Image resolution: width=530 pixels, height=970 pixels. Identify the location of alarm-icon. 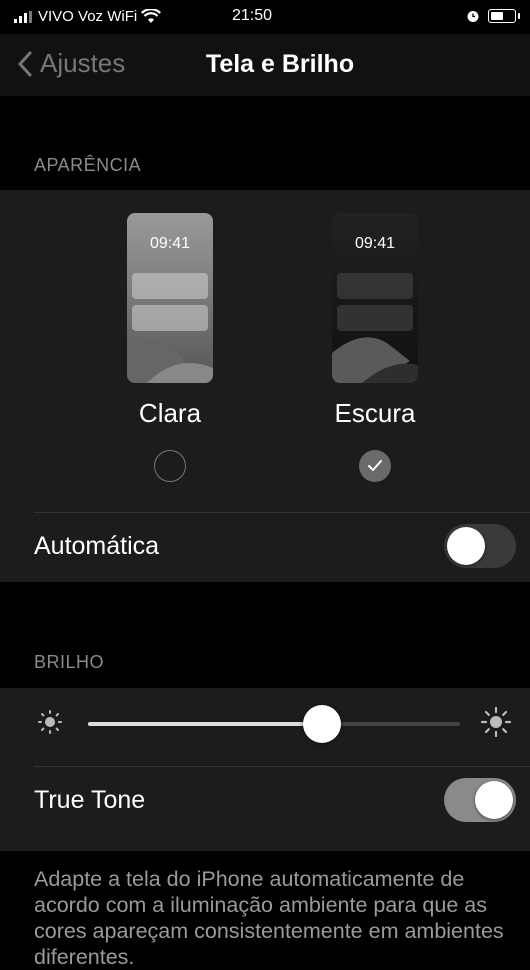
(473, 16).